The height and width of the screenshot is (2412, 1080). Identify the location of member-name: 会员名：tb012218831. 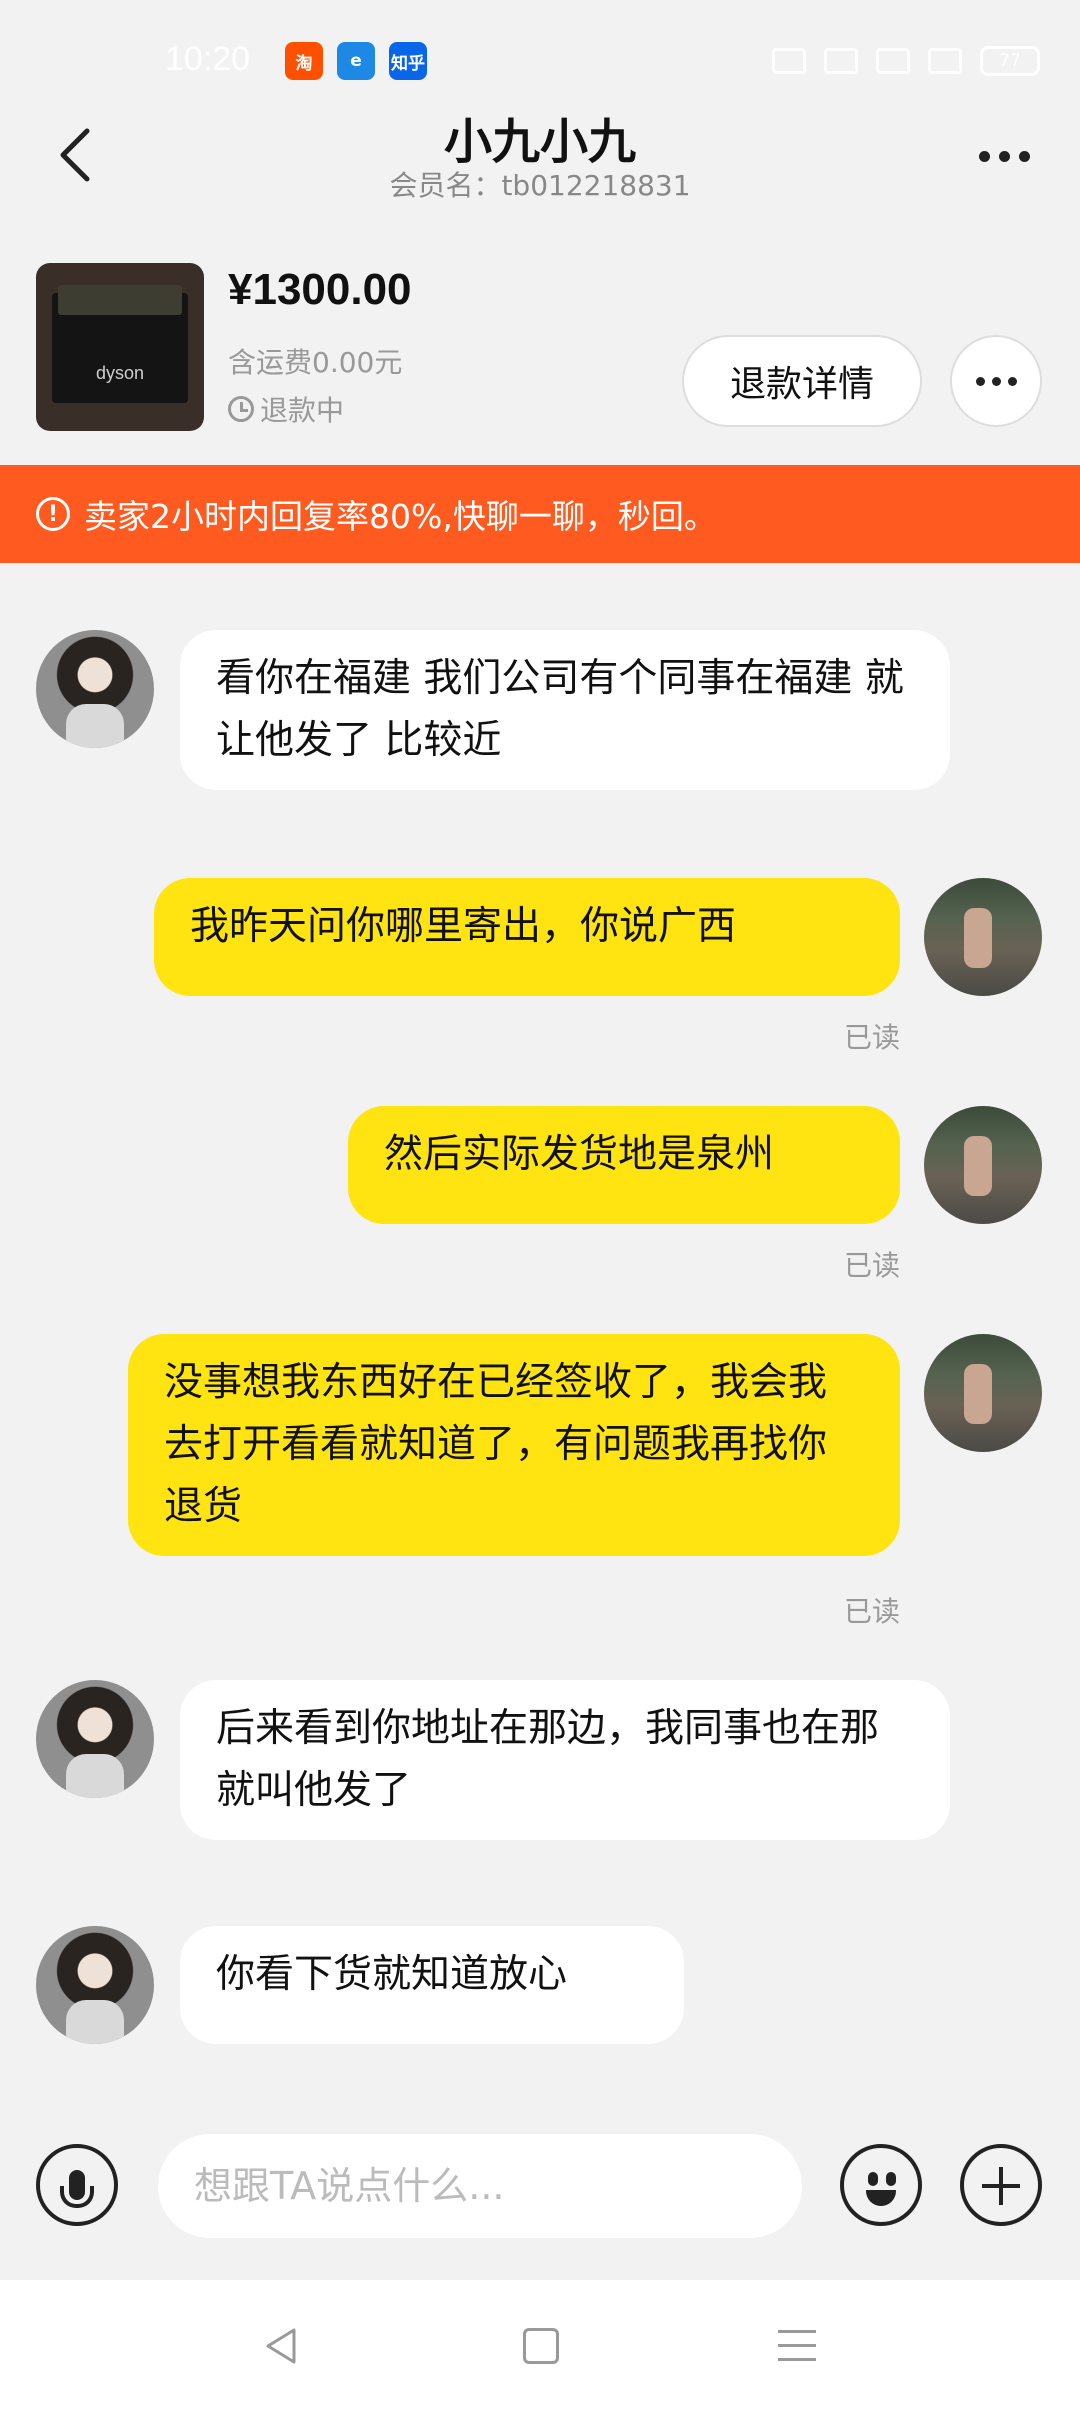
(540, 185).